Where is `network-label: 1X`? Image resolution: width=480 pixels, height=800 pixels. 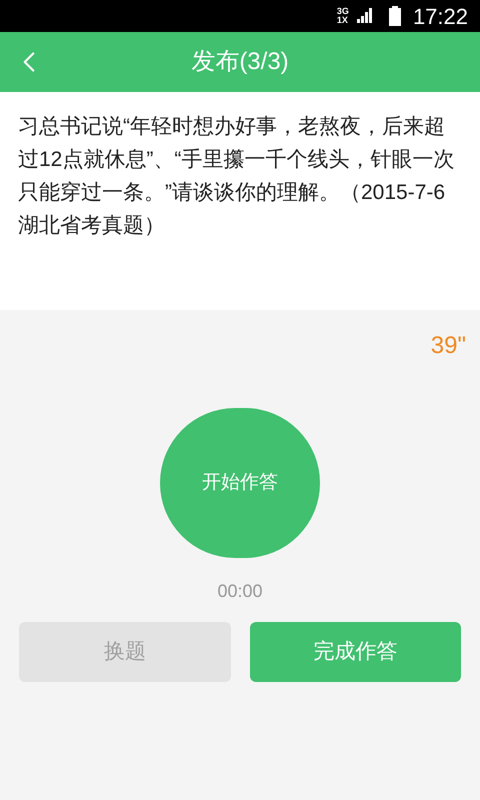
network-label: 1X is located at coordinates (342, 20).